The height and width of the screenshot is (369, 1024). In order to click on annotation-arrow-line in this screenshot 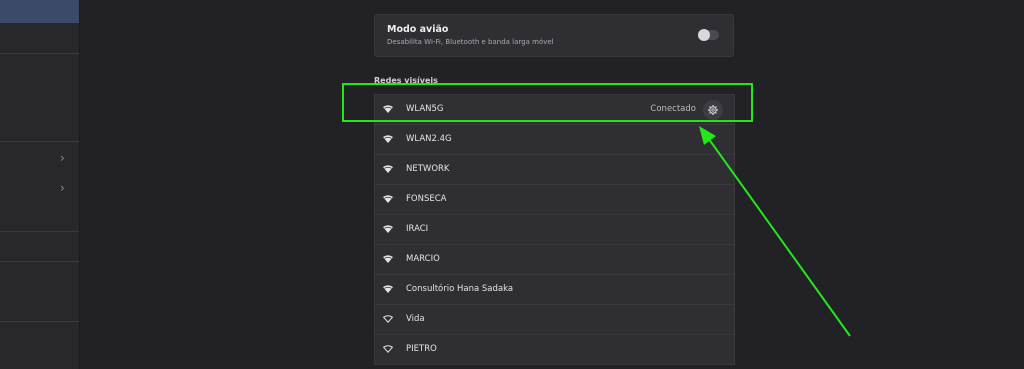, I will do `click(778, 235)`.